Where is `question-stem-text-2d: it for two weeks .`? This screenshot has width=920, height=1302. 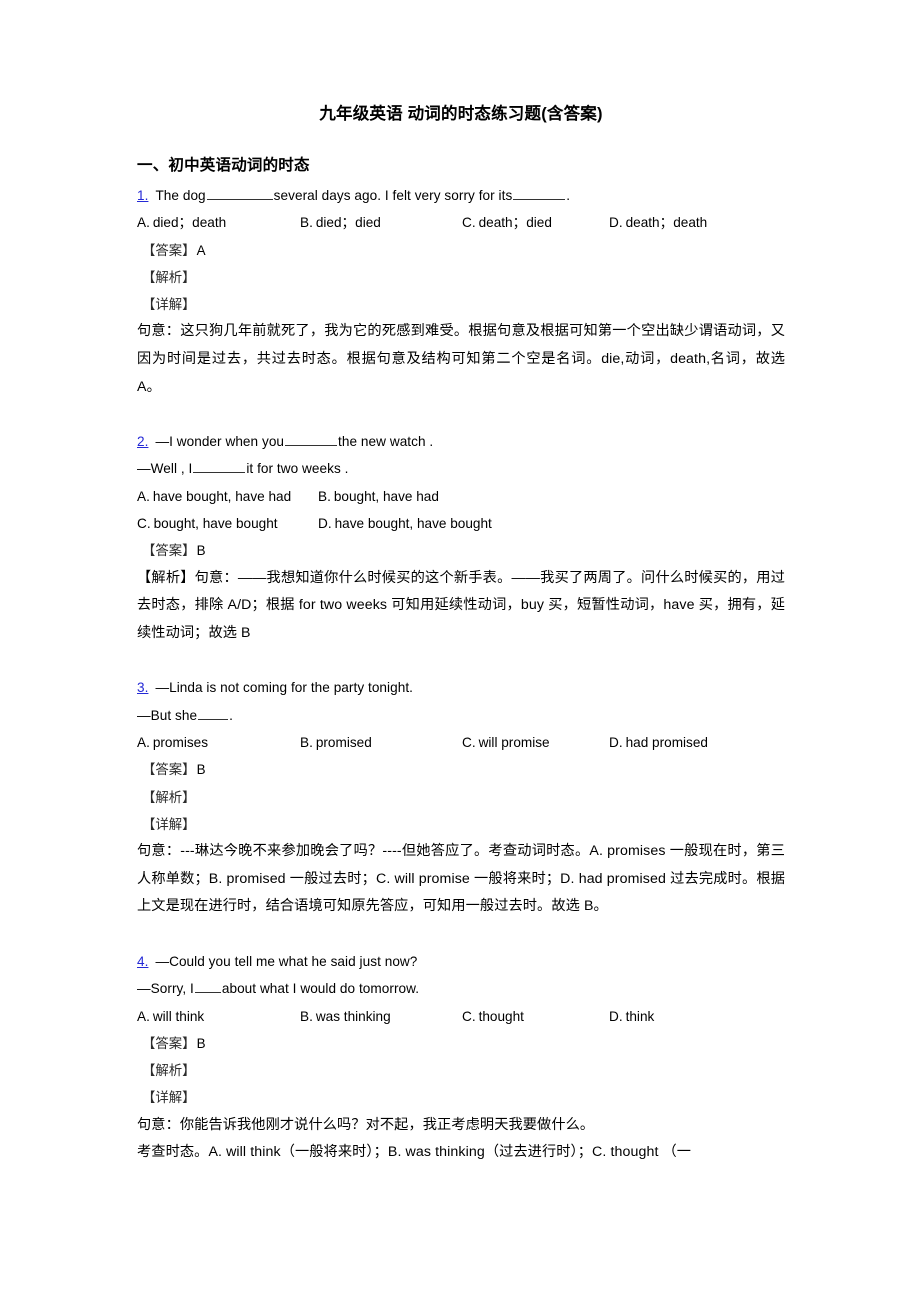 question-stem-text-2d: it for two weeks . is located at coordinates (297, 469).